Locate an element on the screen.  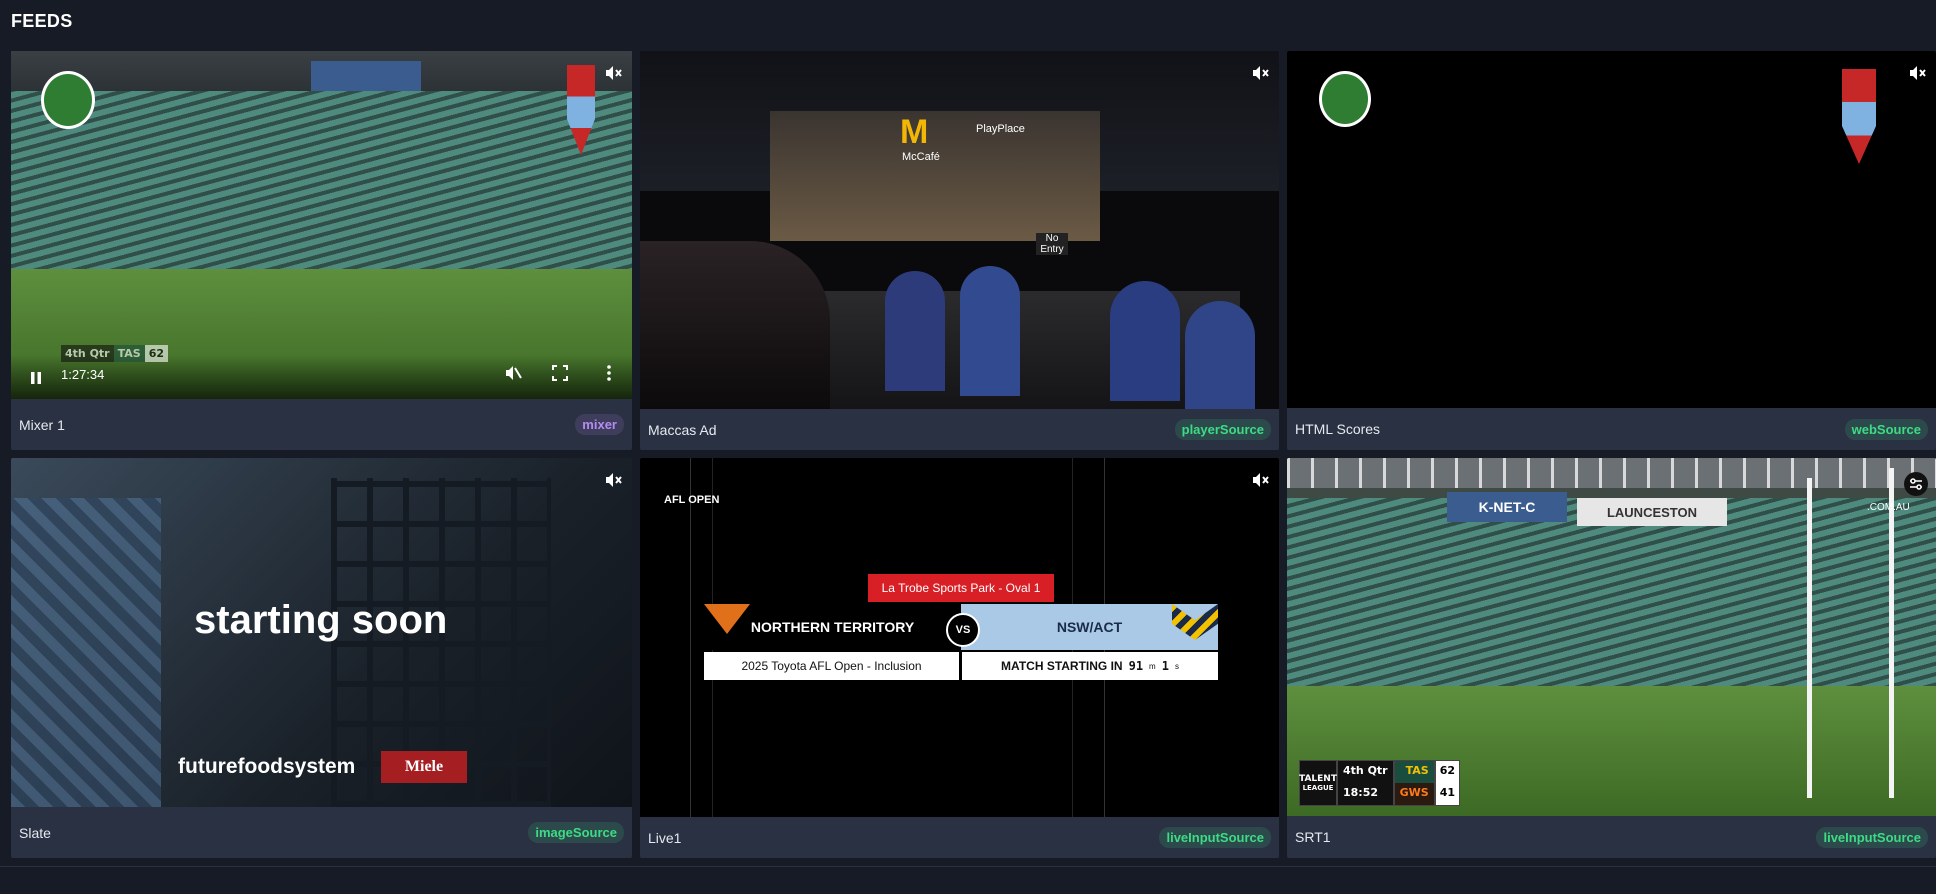
golden-arches-logo: M is located at coordinates (914, 132).